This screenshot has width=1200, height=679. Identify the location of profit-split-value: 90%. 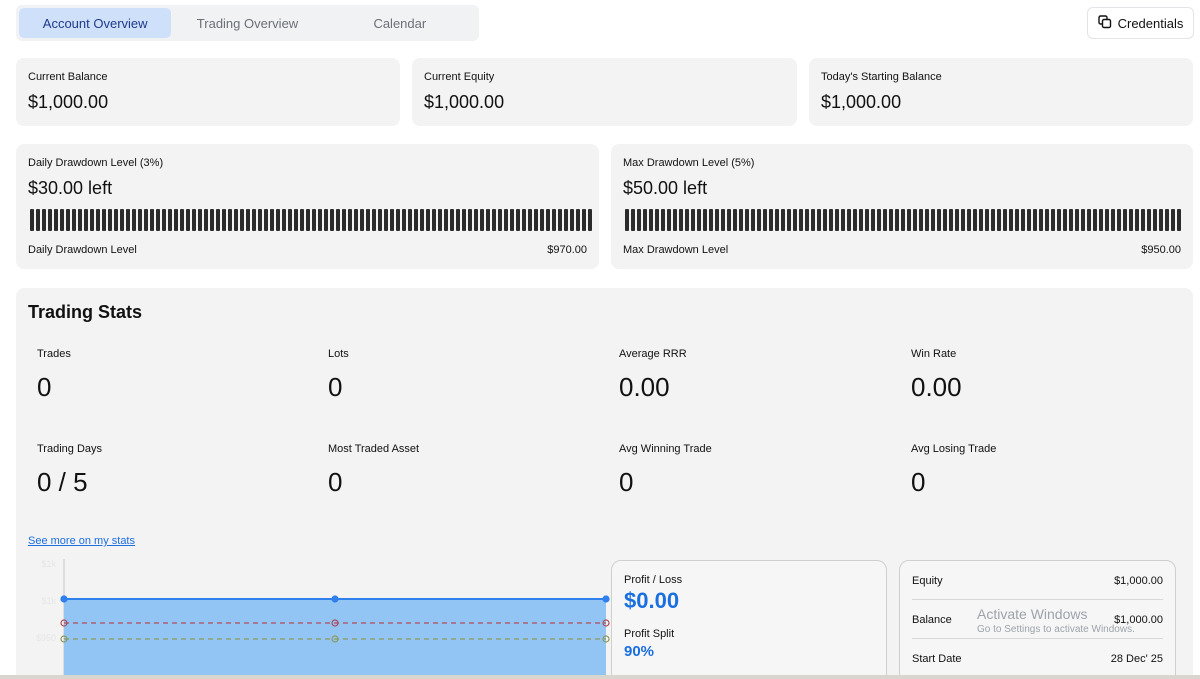
(639, 651).